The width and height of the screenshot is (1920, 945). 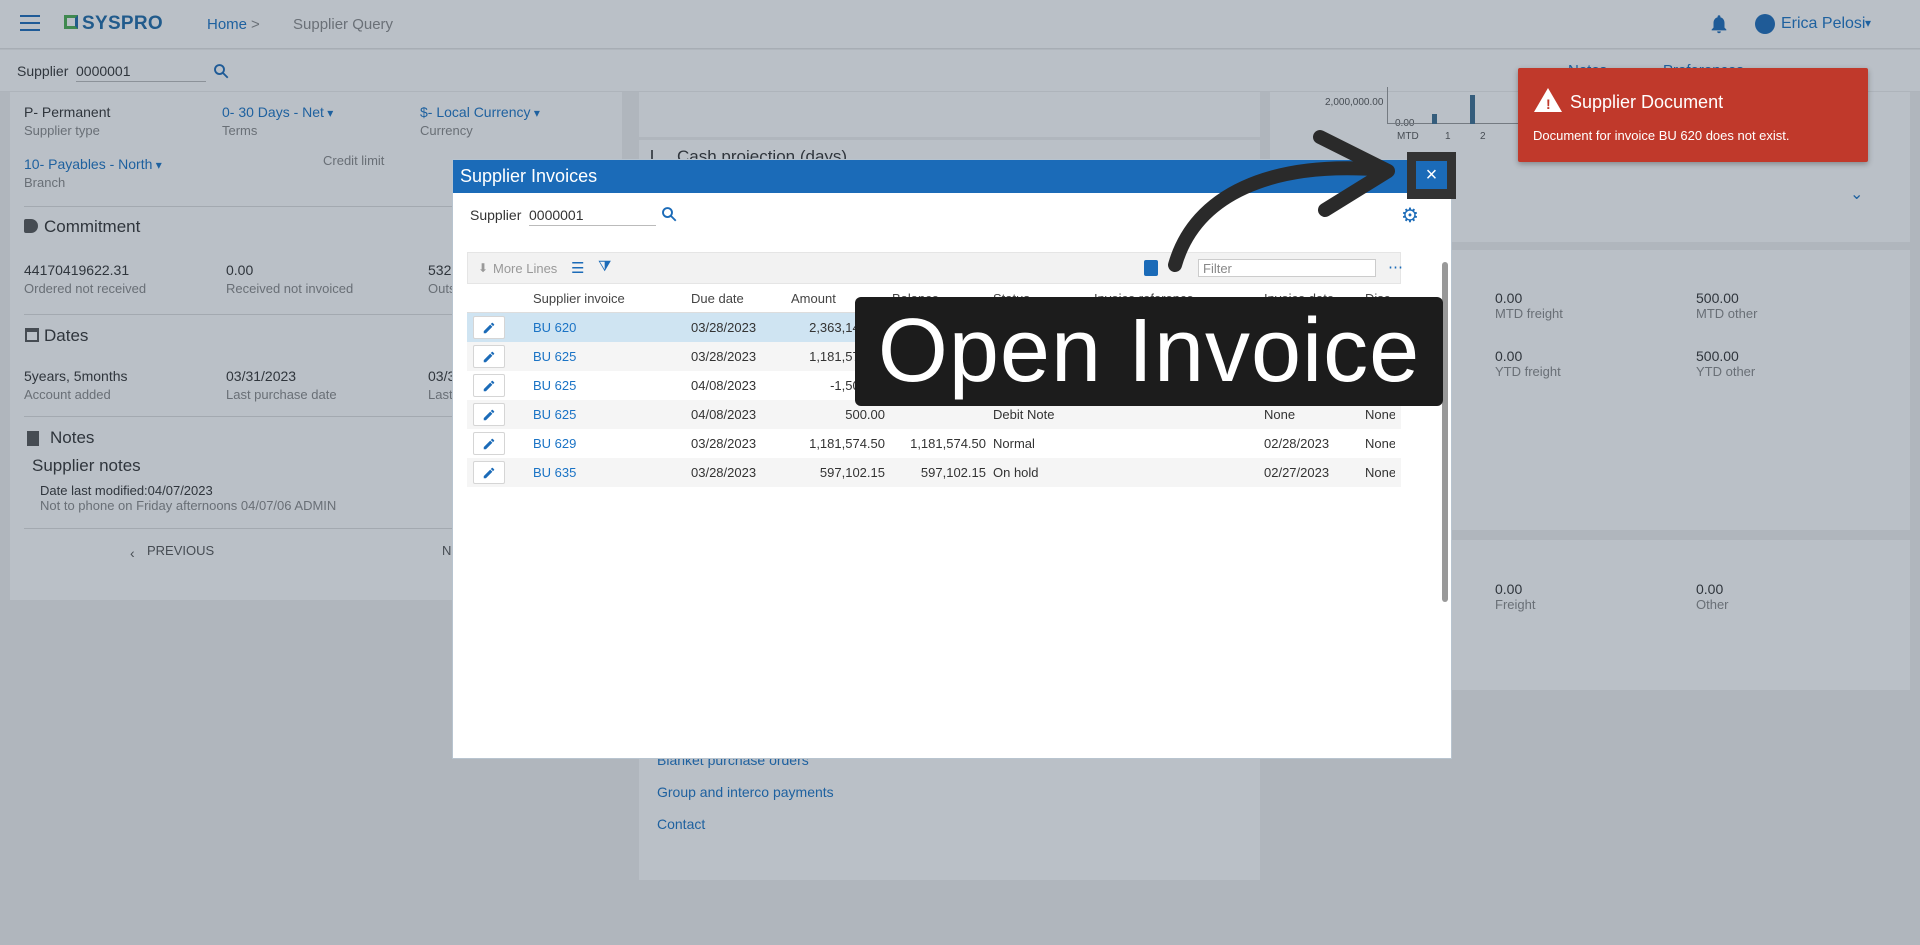 I want to click on column-header: Supplier invoice, so click(x=579, y=298).